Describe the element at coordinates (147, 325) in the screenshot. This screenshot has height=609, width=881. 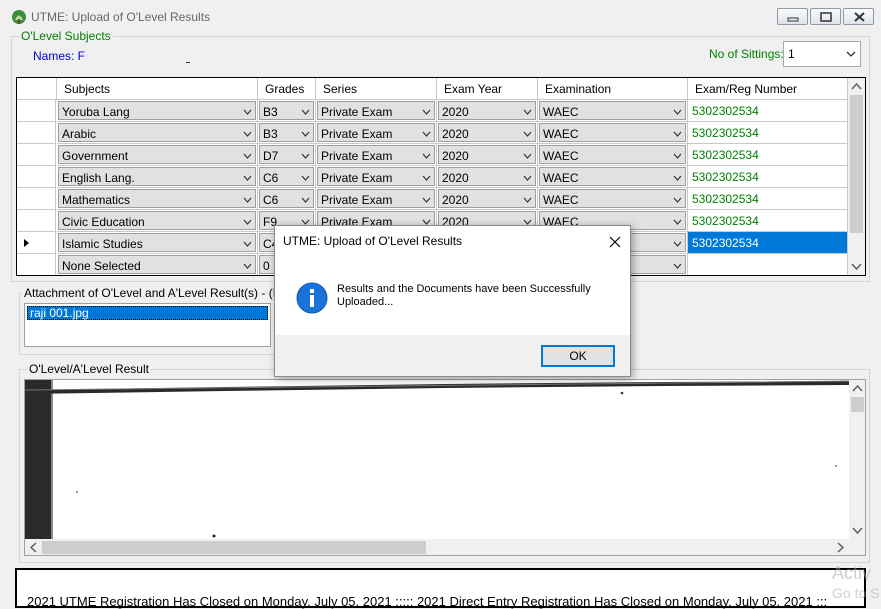
I see `attachment-file-list: raji 001.jpg` at that location.